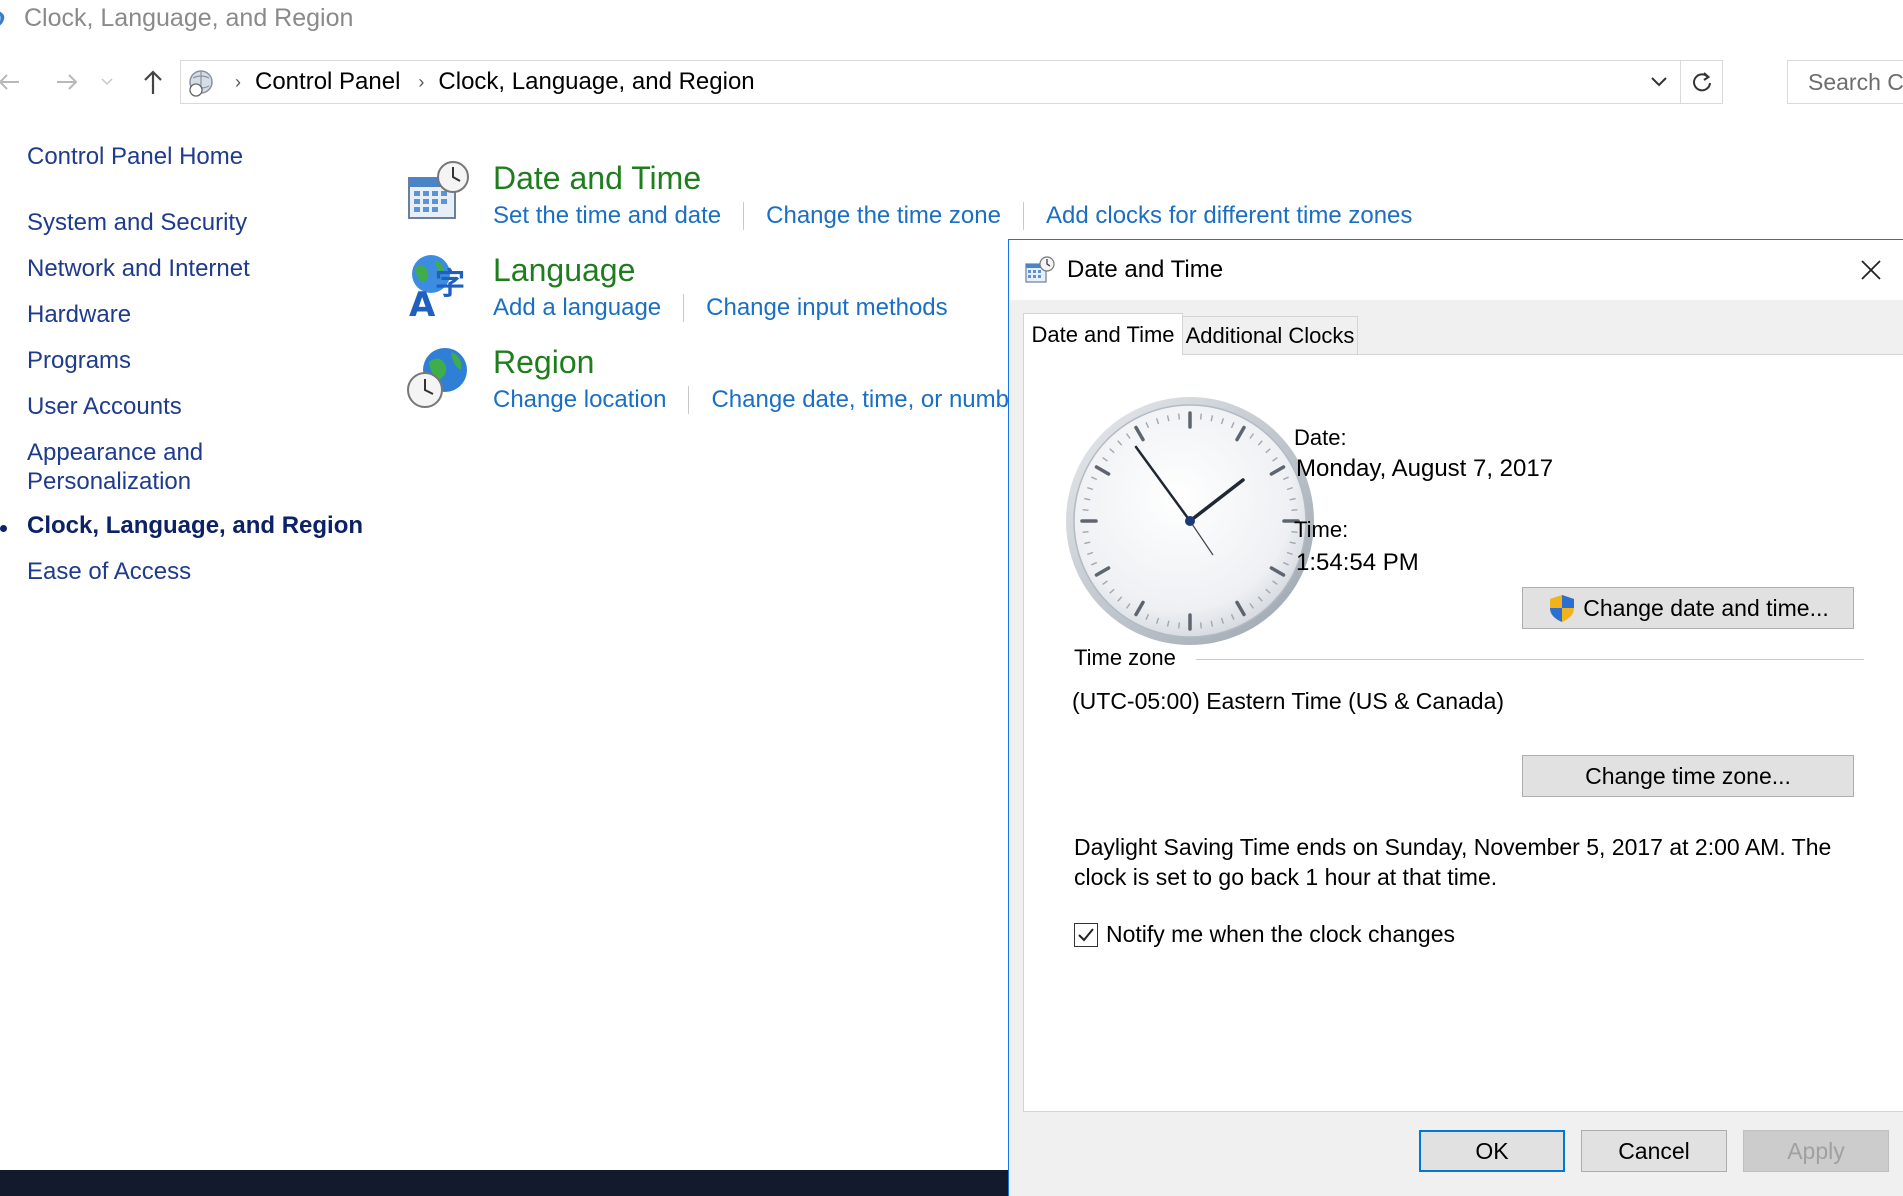  What do you see at coordinates (138, 269) in the screenshot?
I see `nav-network-and-internet: Network and Internet` at bounding box center [138, 269].